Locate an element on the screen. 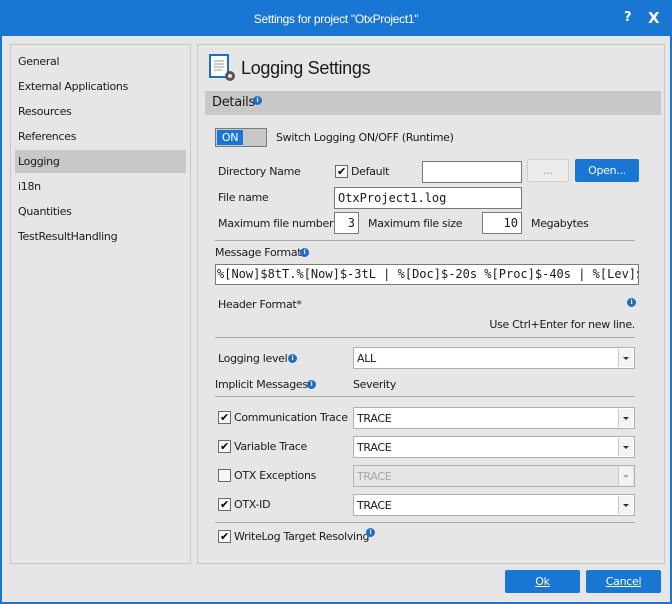 This screenshot has height=604, width=672. close-button: X is located at coordinates (654, 18).